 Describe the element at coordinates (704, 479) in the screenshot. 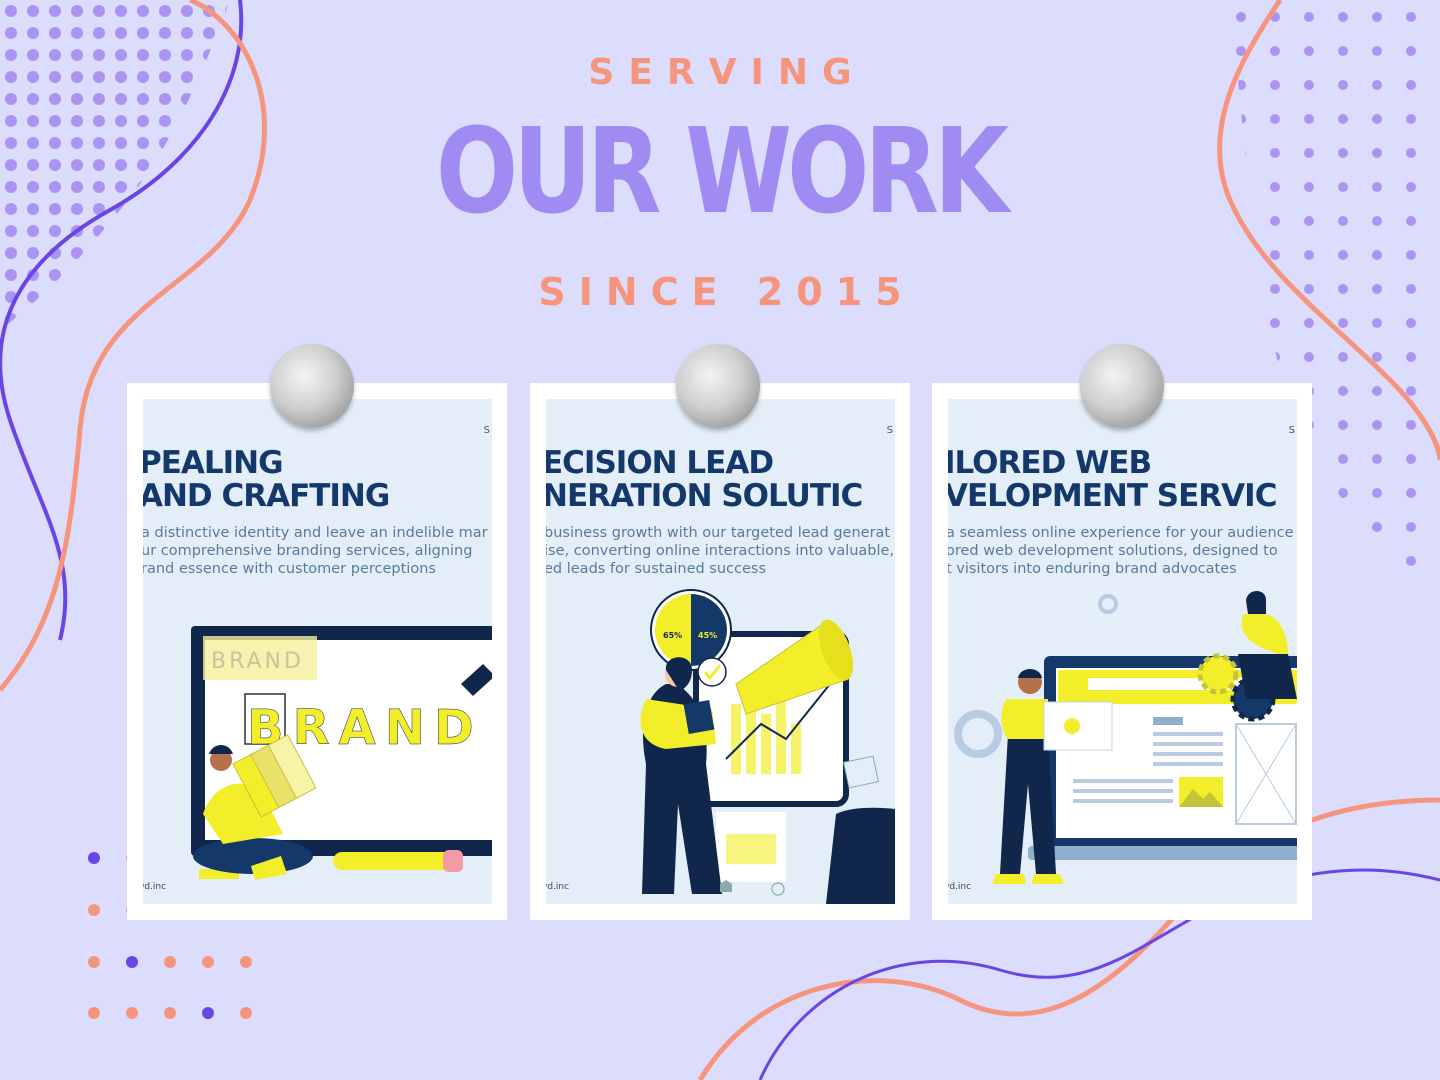

I see `card-heading: ECISION LEAD NERATION SOLUTIC` at that location.